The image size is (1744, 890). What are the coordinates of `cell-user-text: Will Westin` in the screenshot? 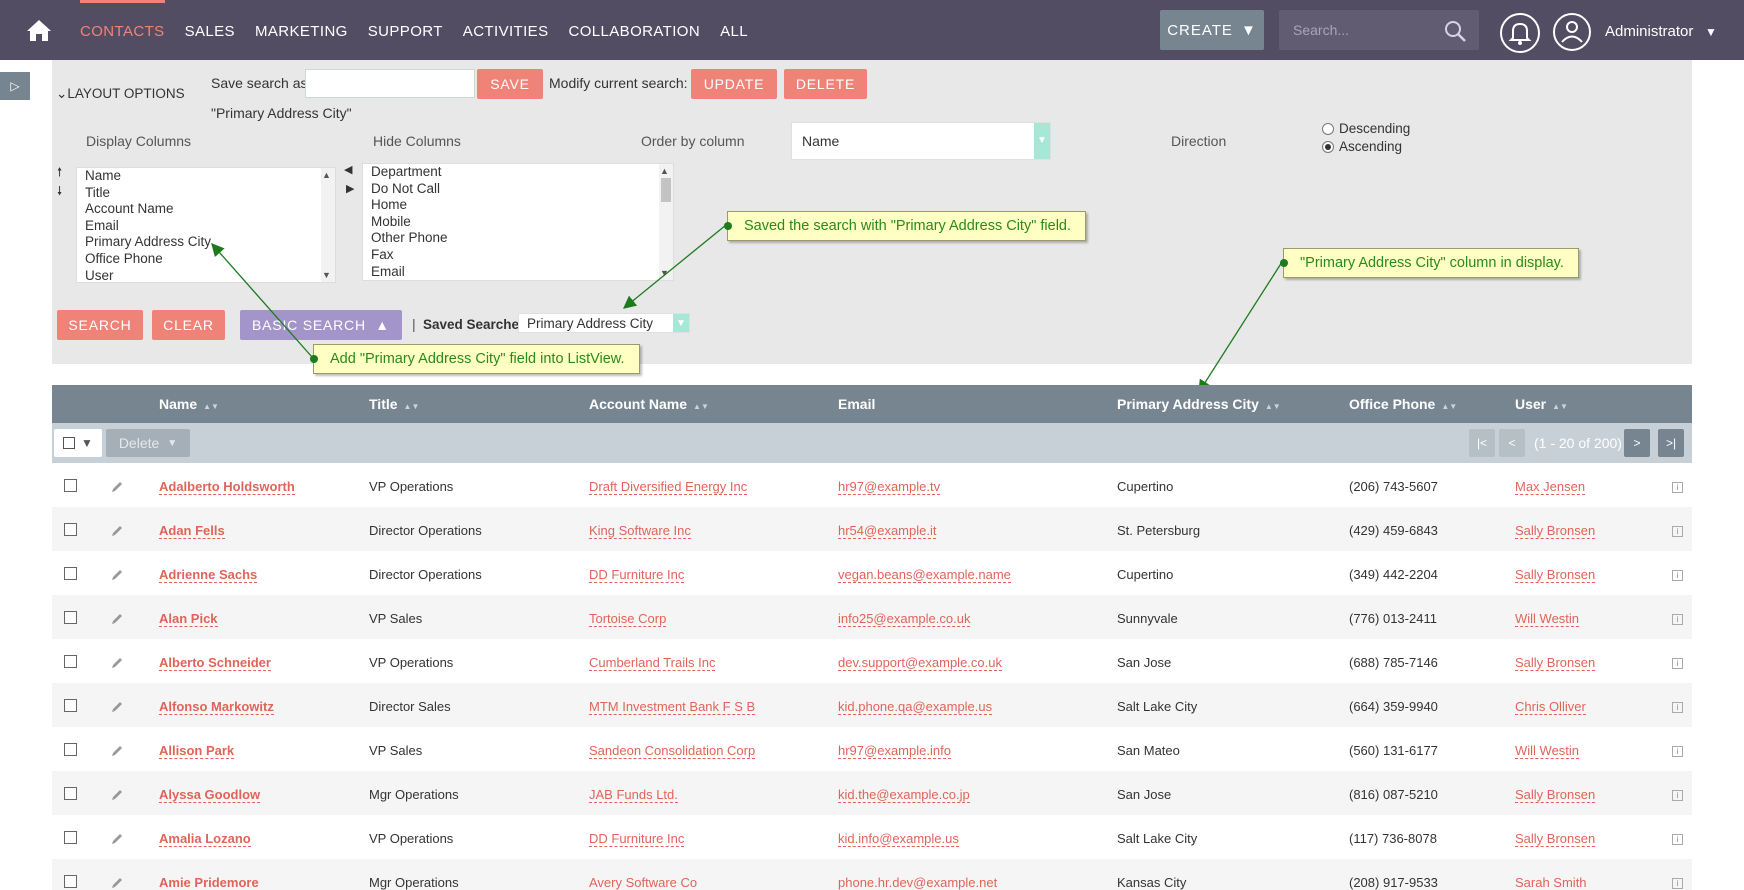 It's located at (1547, 751).